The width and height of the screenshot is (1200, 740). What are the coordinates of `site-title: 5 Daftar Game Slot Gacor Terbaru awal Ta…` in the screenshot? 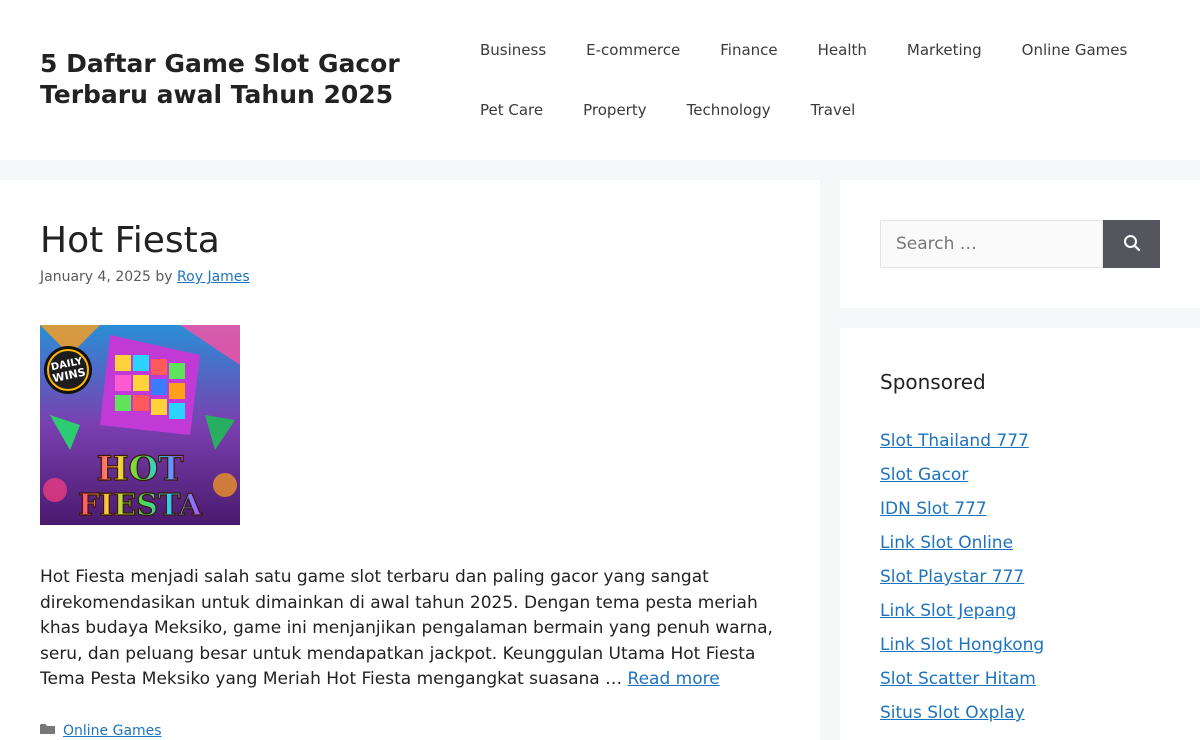 It's located at (230, 79).